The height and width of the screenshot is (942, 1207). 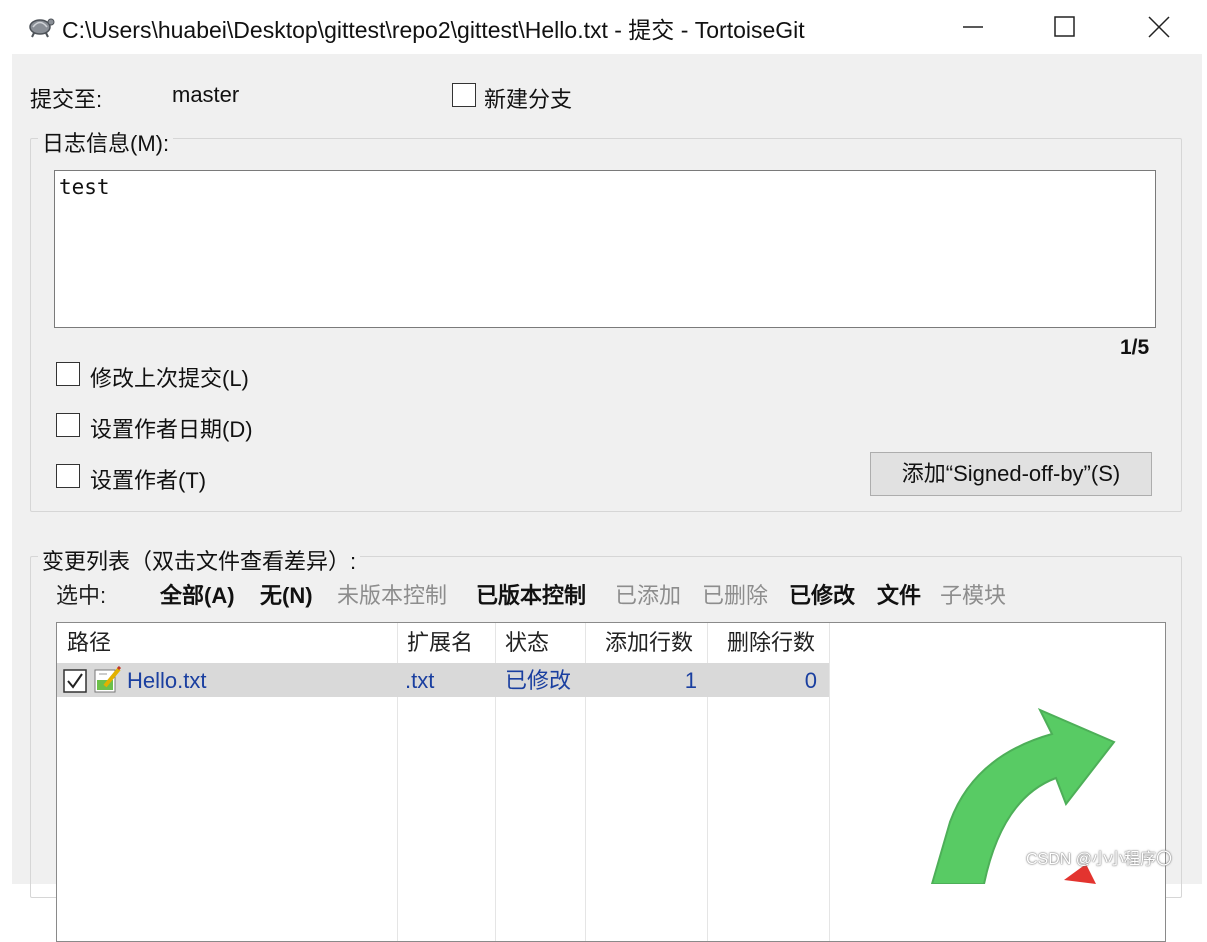 I want to click on amend-label: 修改上次提交(L), so click(x=169, y=378).